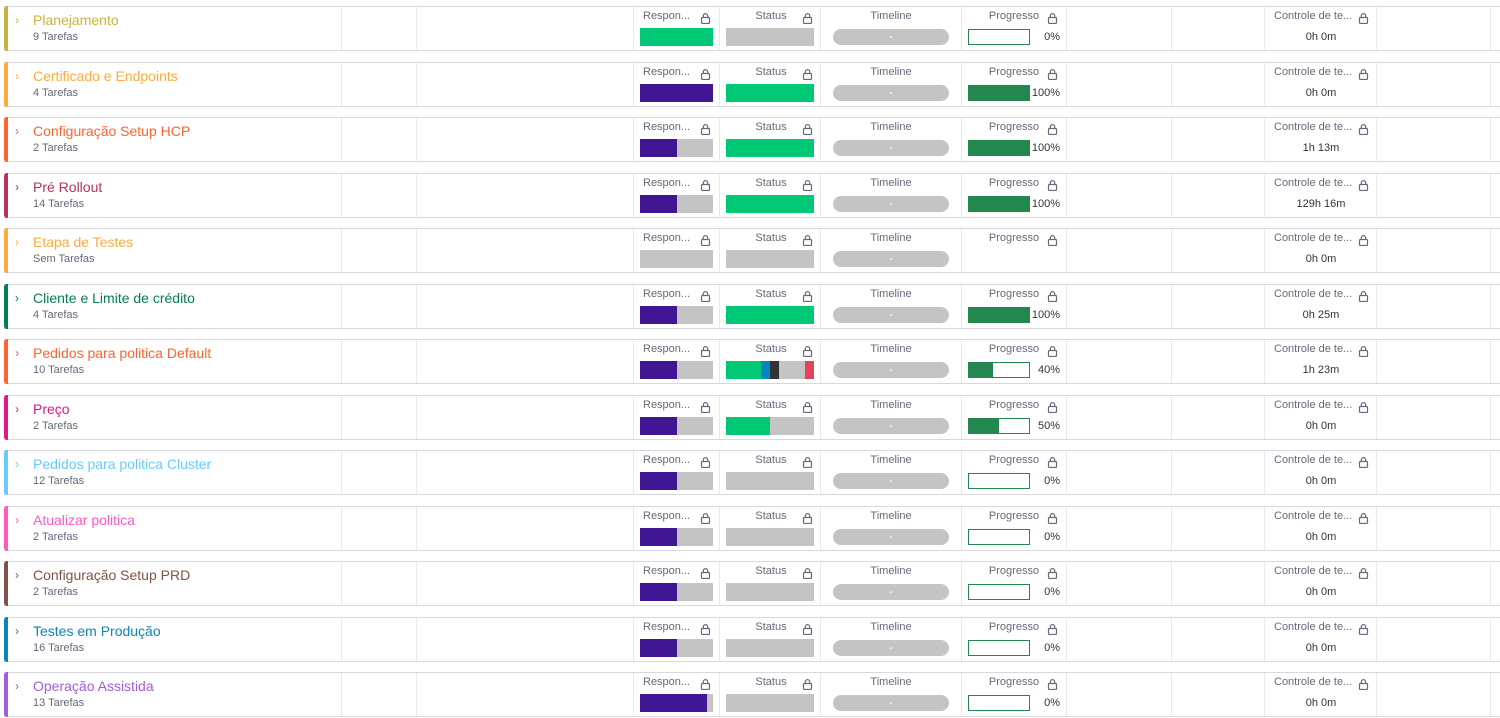 Image resolution: width=1500 pixels, height=718 pixels. I want to click on group-title: Operação Assistida, so click(93, 686).